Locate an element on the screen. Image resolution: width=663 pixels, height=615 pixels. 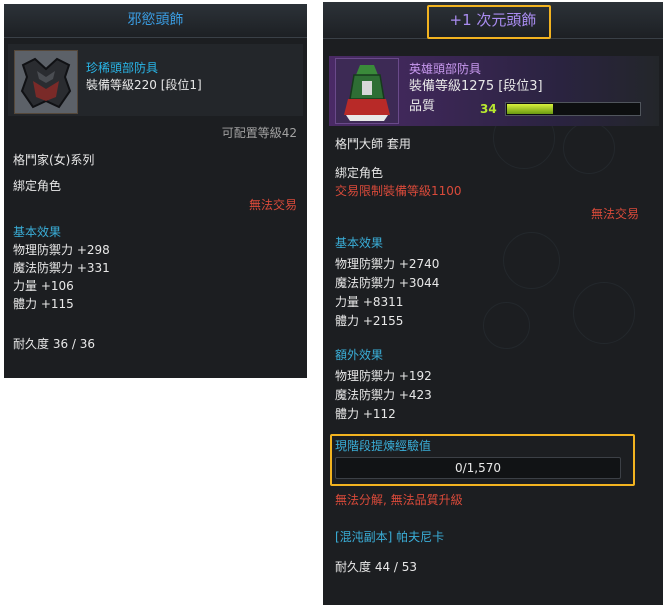
class-series: 格鬥家(女)系列 is located at coordinates (54, 160).